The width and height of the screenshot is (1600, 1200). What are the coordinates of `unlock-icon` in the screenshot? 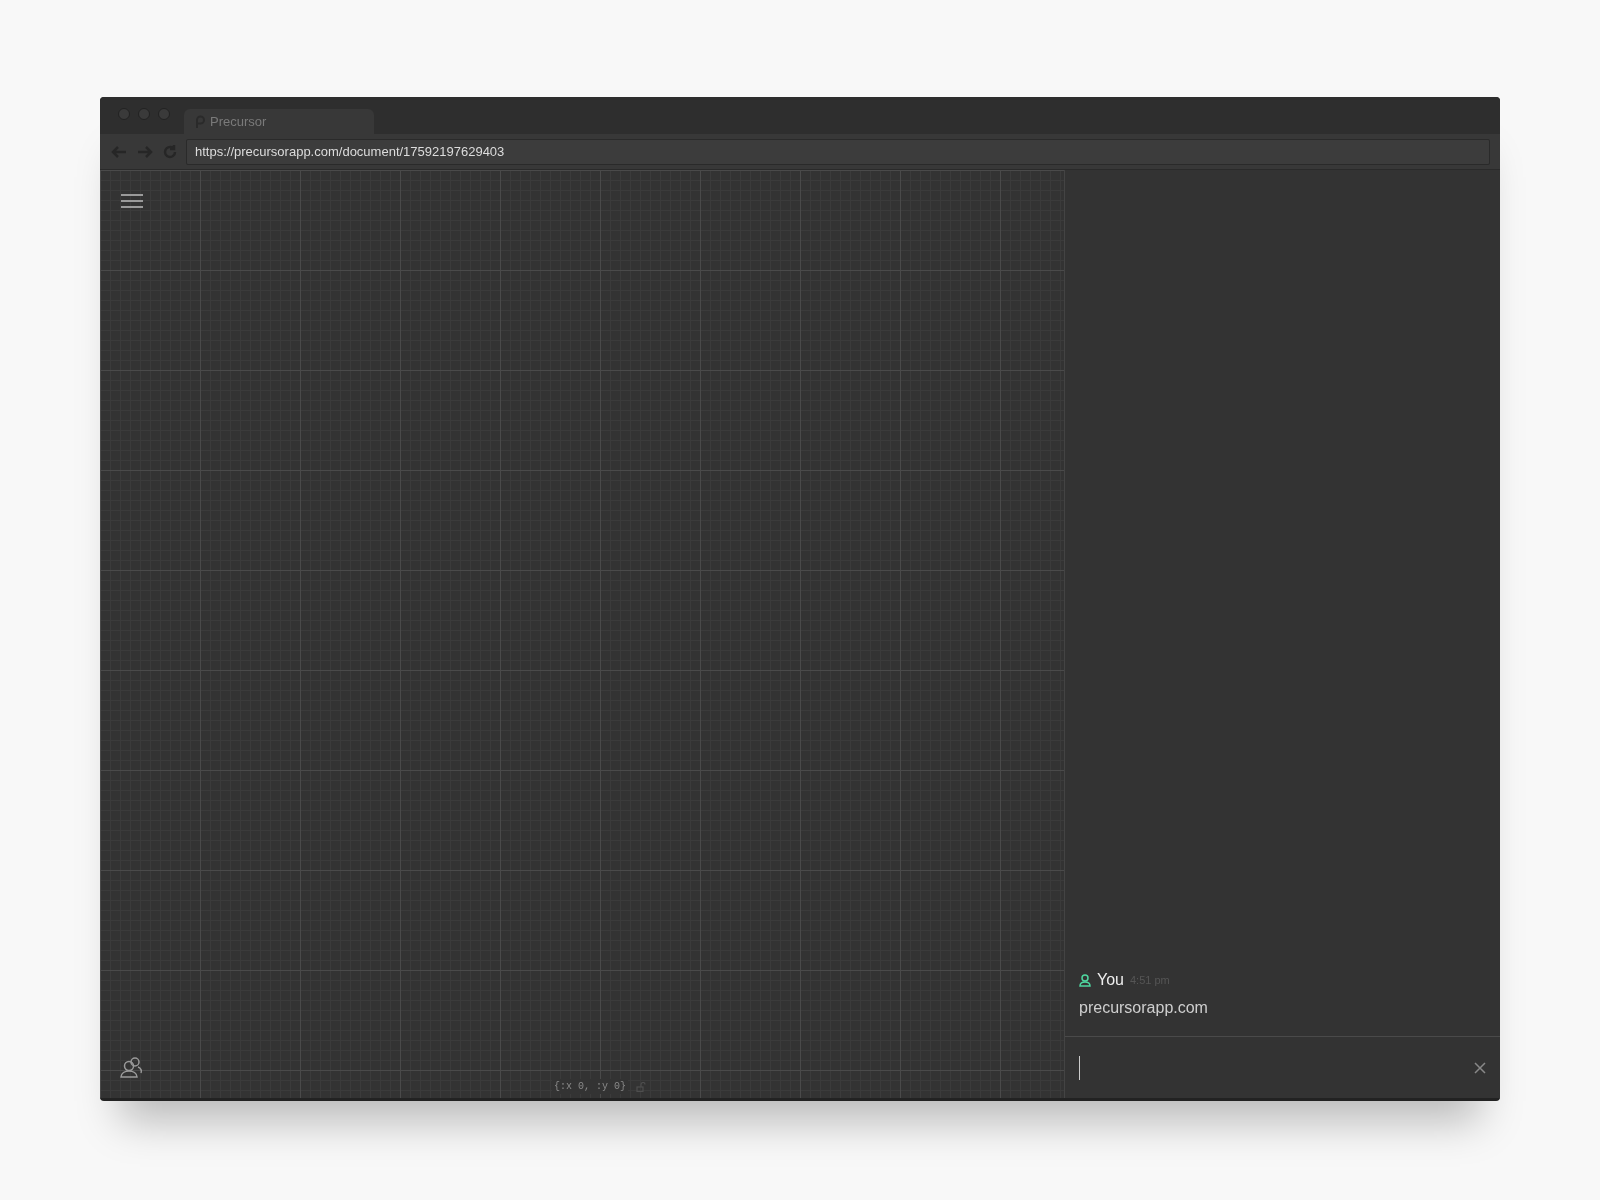 It's located at (641, 1086).